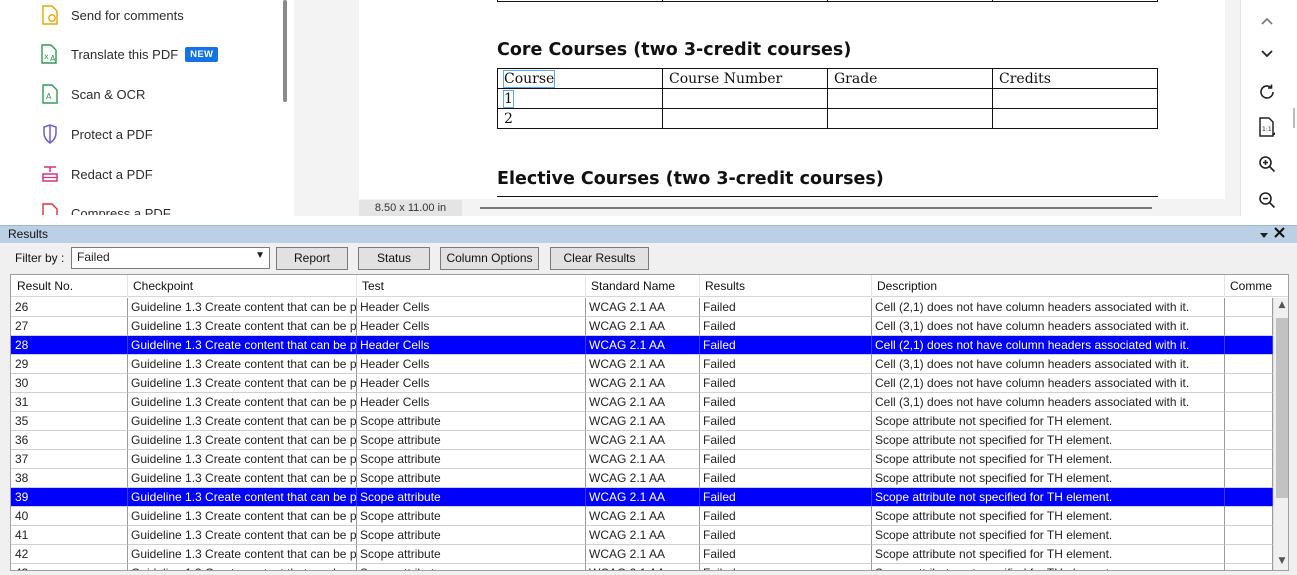 Image resolution: width=1297 pixels, height=575 pixels. What do you see at coordinates (46, 56) in the screenshot?
I see `svg-text: x` at bounding box center [46, 56].